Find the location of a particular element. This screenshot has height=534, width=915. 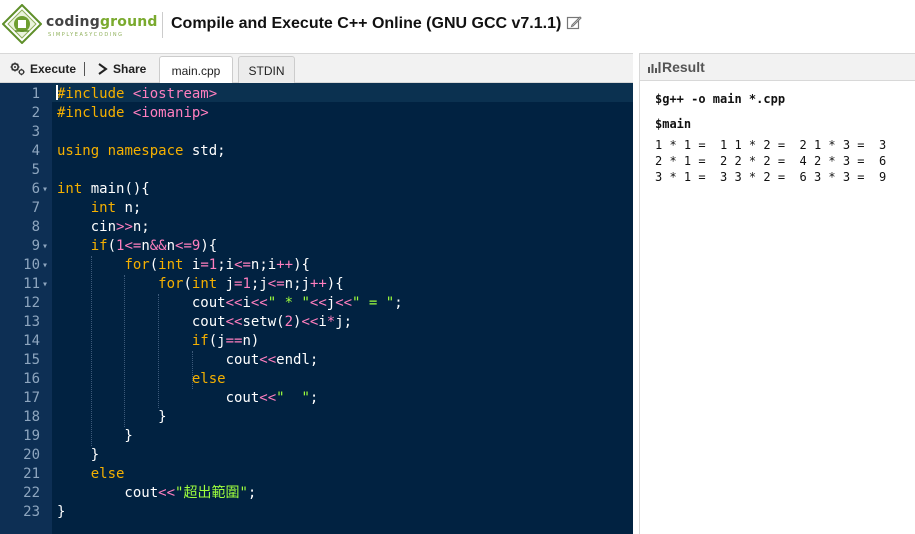

code-line: 16 else is located at coordinates (316, 379).